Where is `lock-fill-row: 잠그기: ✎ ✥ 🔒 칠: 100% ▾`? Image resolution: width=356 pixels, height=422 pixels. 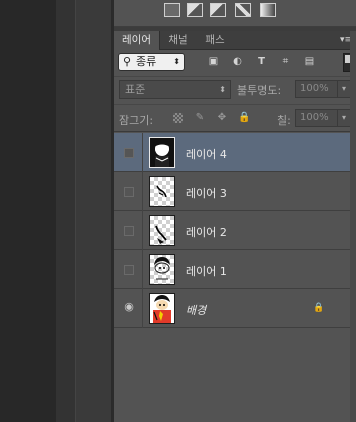 lock-fill-row: 잠그기: ✎ ✥ 🔒 칠: 100% ▾ is located at coordinates (235, 118).